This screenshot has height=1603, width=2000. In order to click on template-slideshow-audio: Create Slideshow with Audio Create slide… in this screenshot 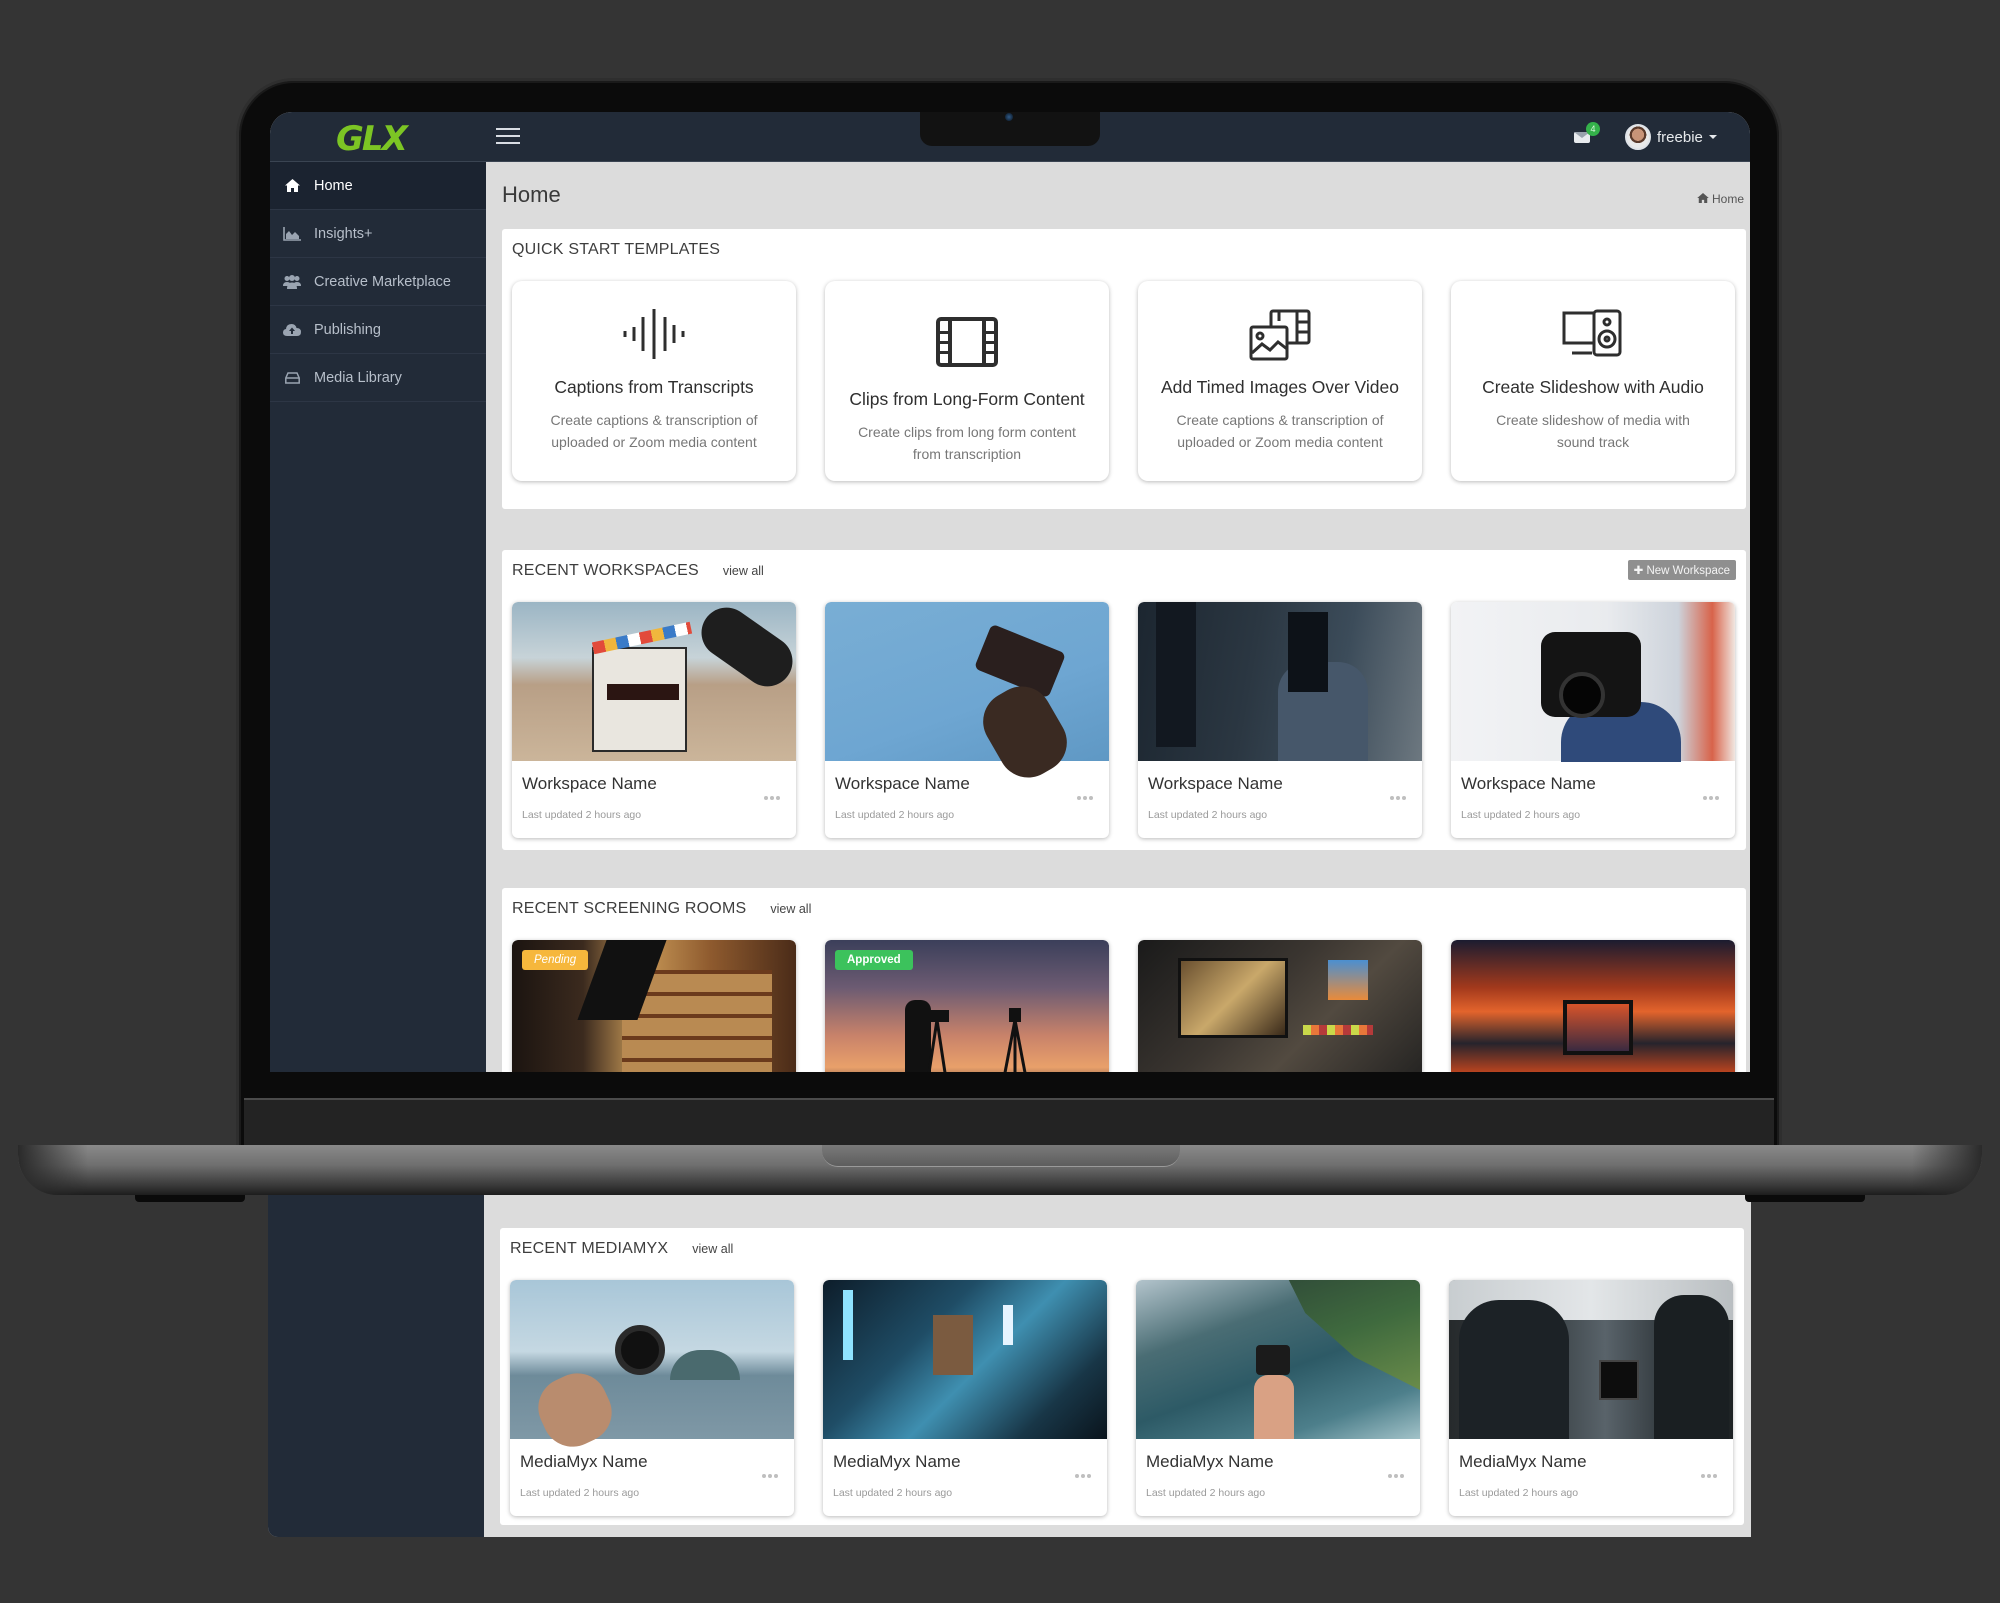, I will do `click(1593, 381)`.